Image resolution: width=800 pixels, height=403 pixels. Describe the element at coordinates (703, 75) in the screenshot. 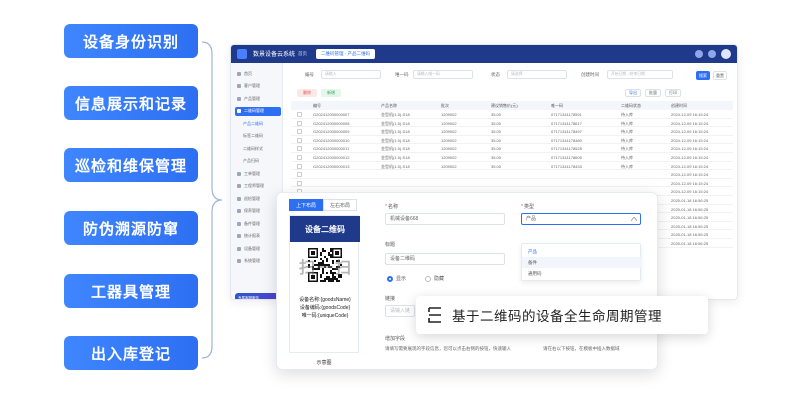

I see `search-button: 搜索` at that location.